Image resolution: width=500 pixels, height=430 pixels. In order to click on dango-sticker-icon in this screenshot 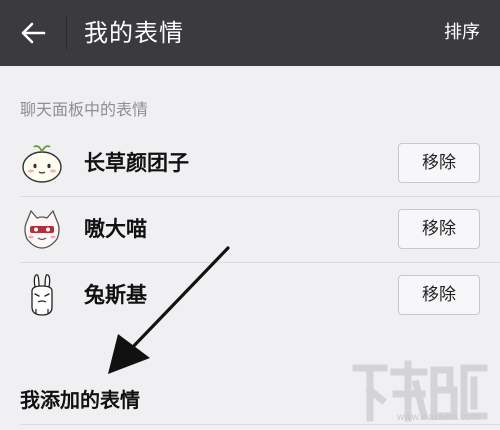, I will do `click(42, 164)`.